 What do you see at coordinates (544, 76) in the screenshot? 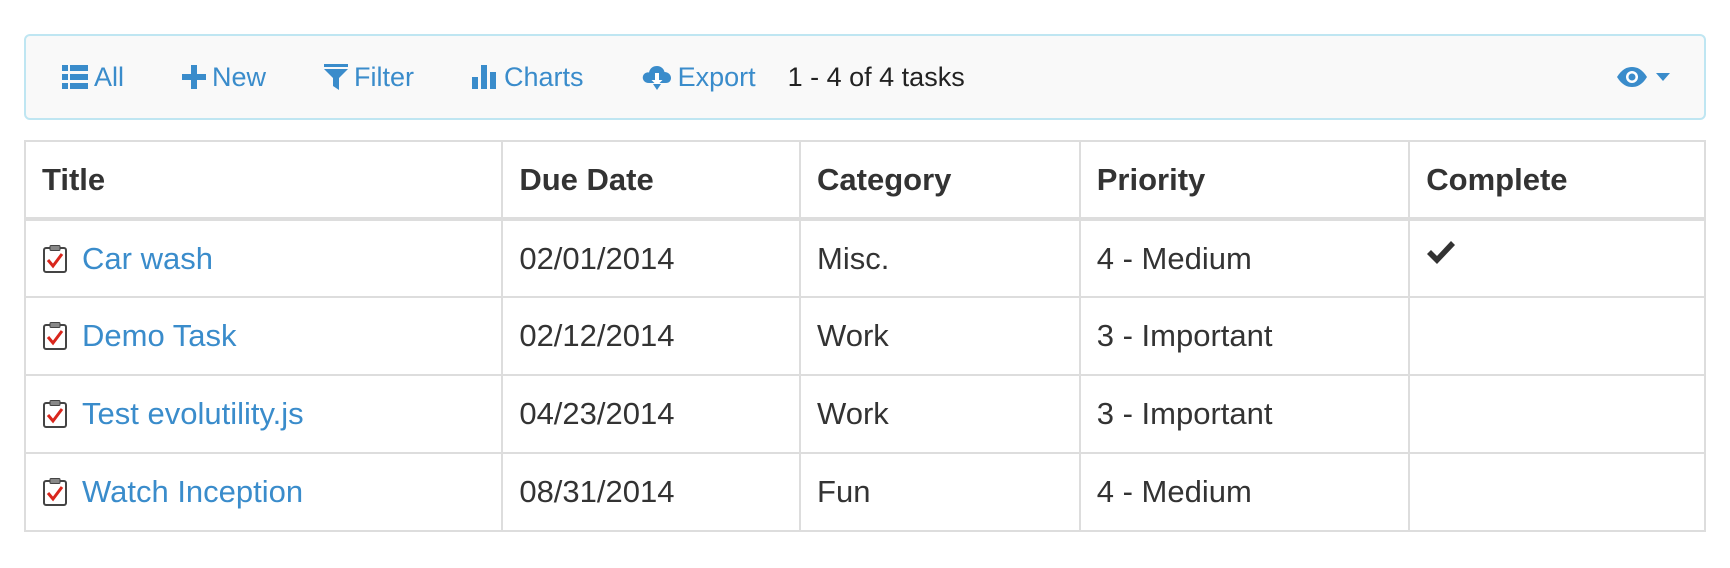
I see `charts-button-label: Charts` at bounding box center [544, 76].